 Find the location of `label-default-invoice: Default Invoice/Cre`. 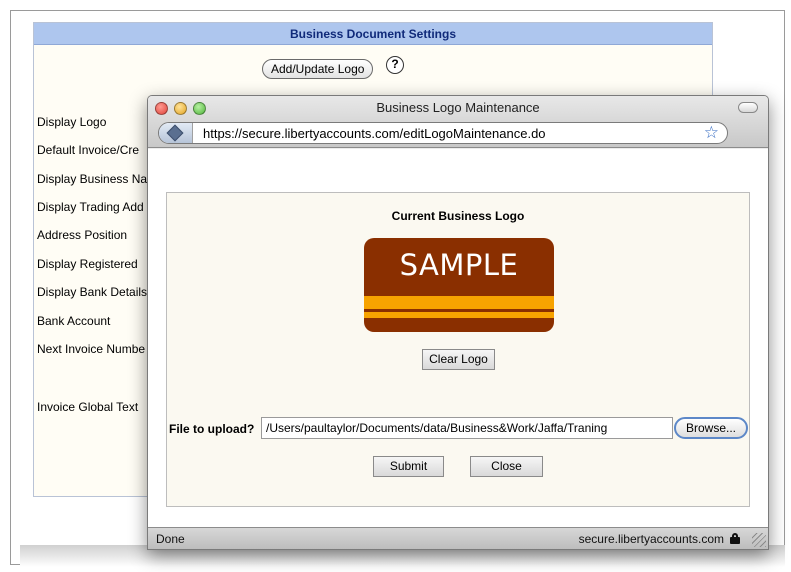

label-default-invoice: Default Invoice/Cre is located at coordinates (88, 150).